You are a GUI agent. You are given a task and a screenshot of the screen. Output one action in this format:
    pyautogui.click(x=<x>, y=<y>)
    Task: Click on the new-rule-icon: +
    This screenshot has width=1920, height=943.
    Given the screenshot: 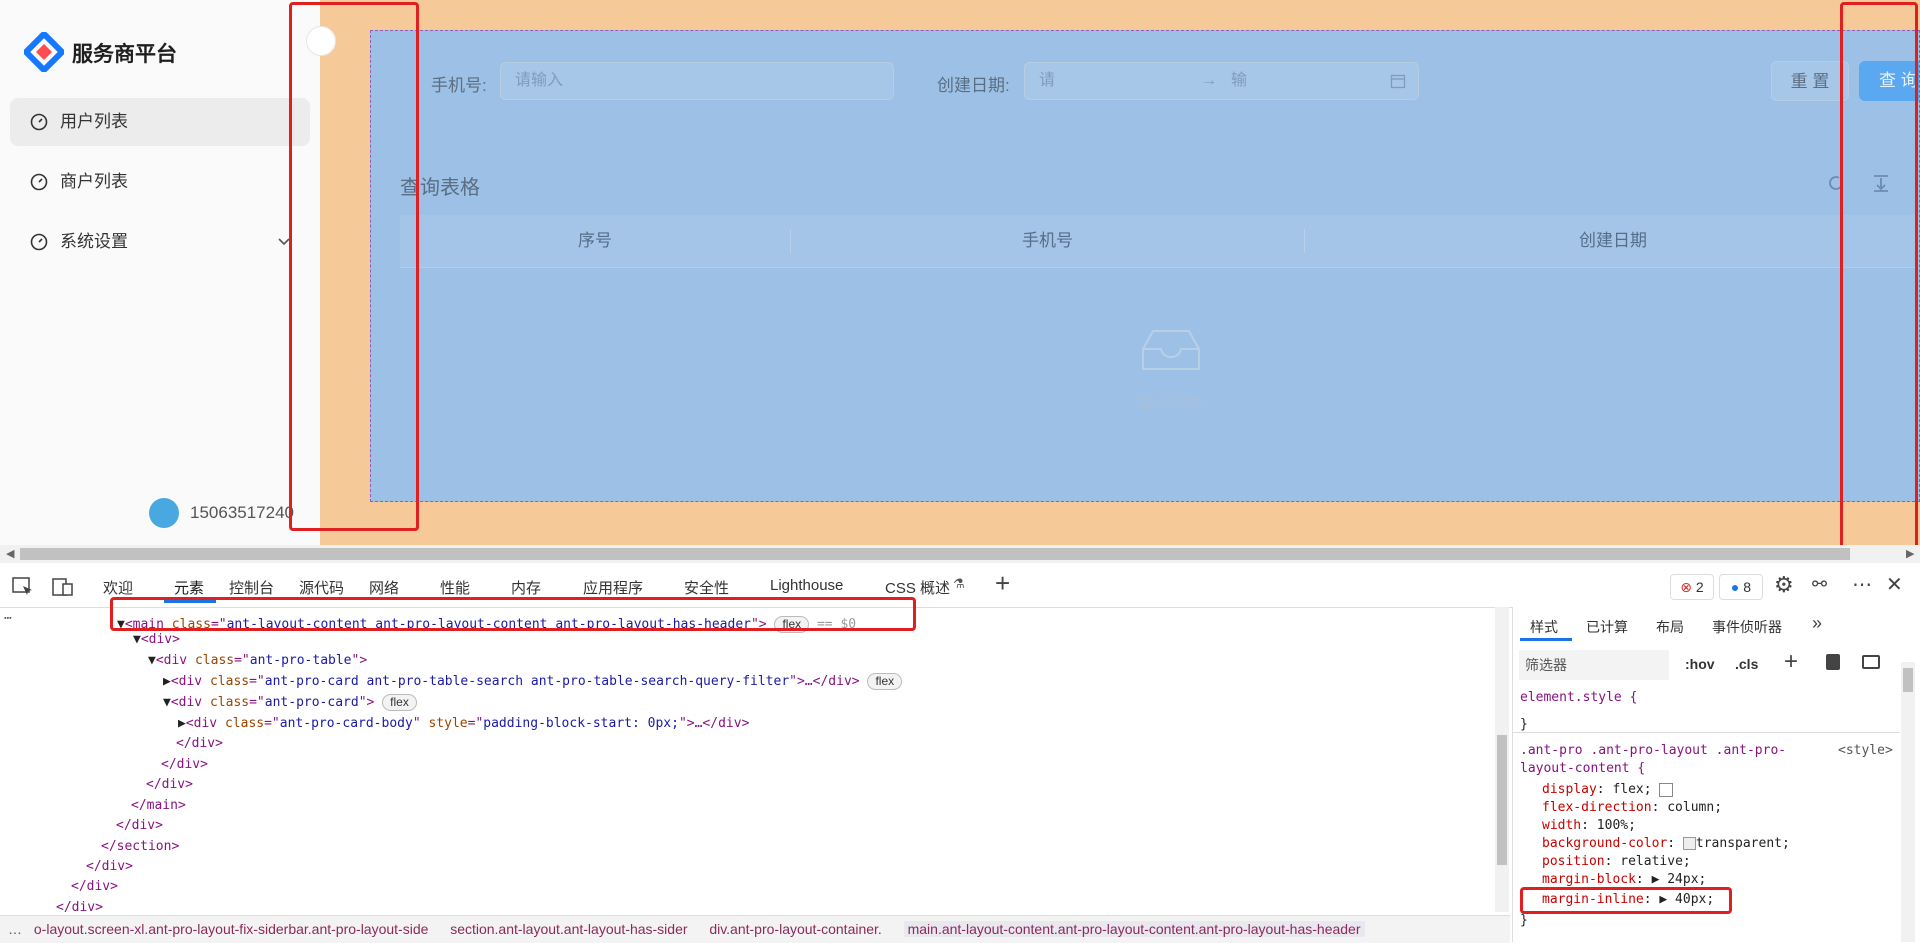 What is the action you would take?
    pyautogui.click(x=1791, y=662)
    